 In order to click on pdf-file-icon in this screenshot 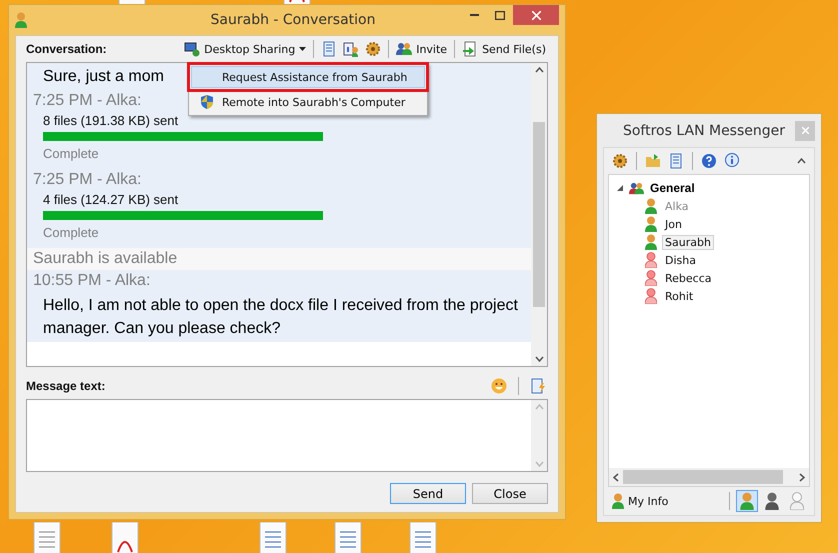, I will do `click(125, 537)`.